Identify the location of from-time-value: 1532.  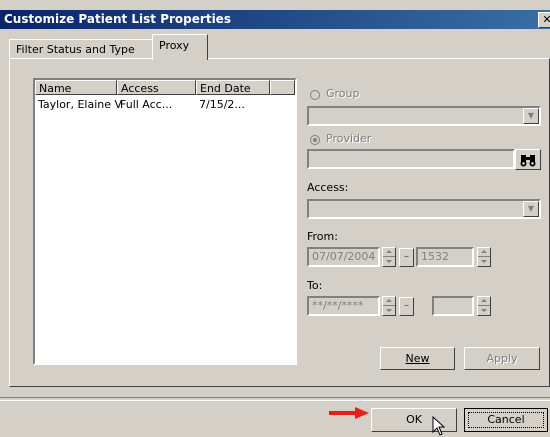
(435, 256).